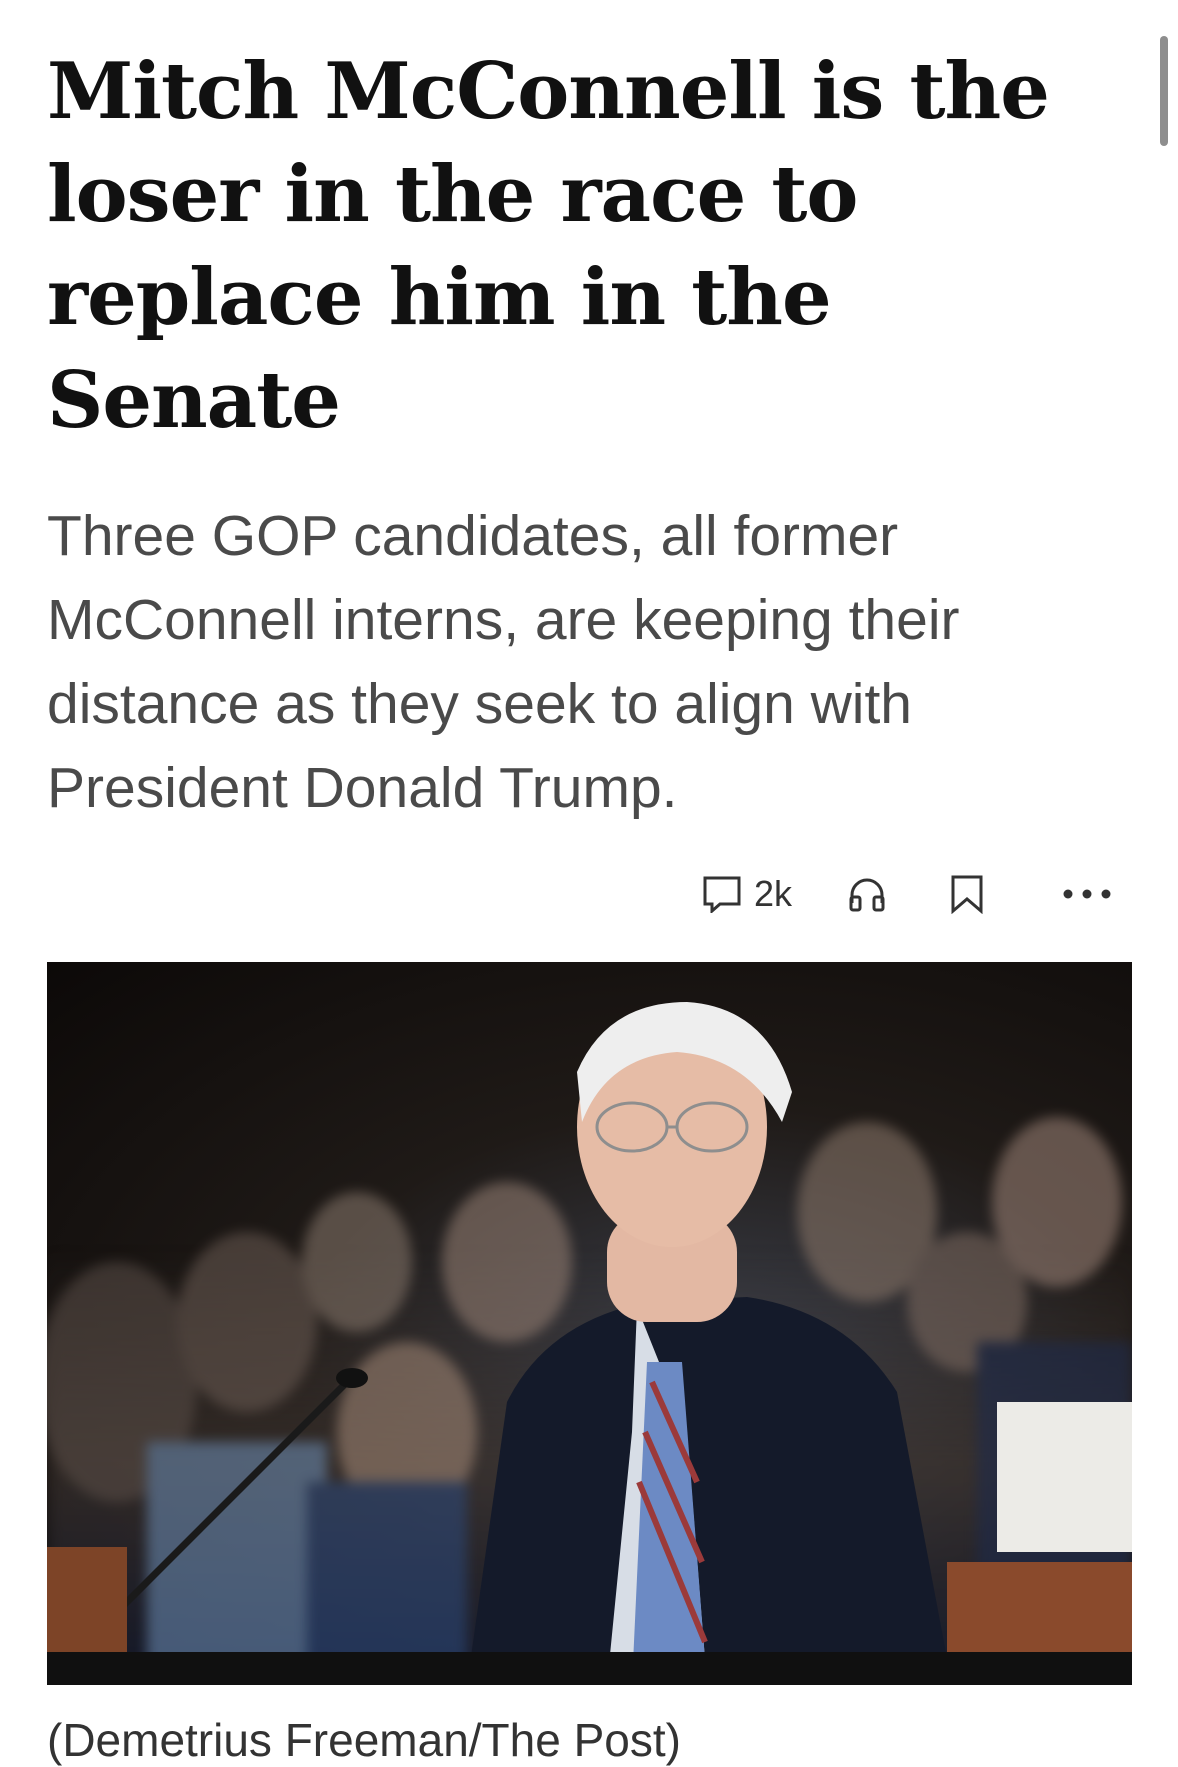  What do you see at coordinates (773, 893) in the screenshot?
I see `comment-count: 2k` at bounding box center [773, 893].